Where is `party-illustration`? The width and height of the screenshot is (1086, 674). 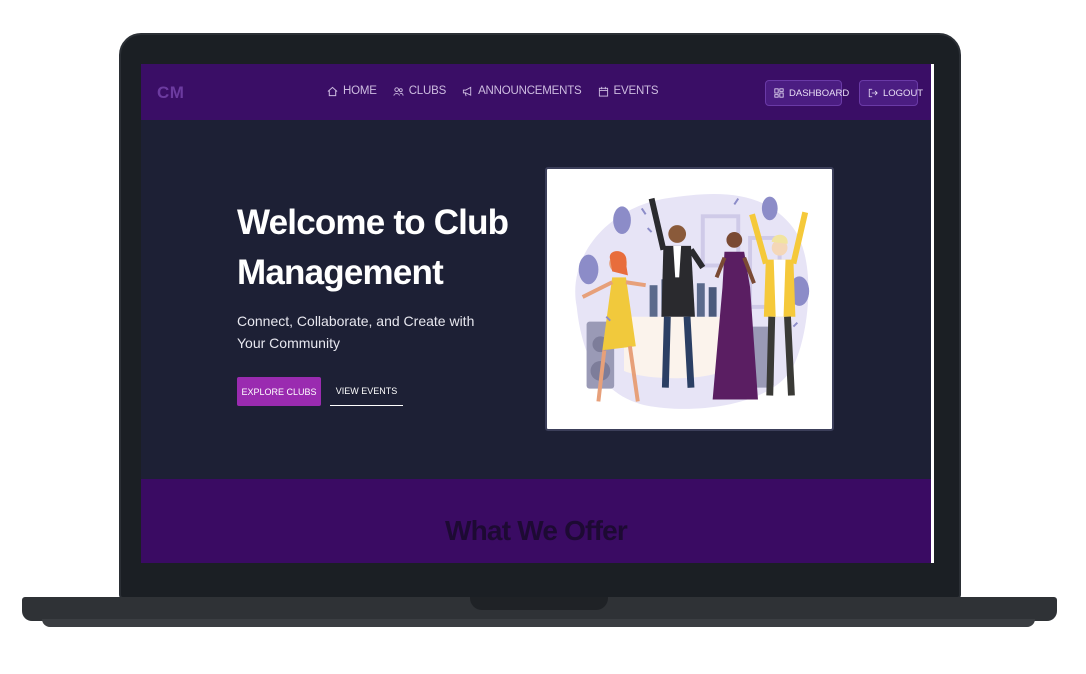
party-illustration is located at coordinates (689, 299).